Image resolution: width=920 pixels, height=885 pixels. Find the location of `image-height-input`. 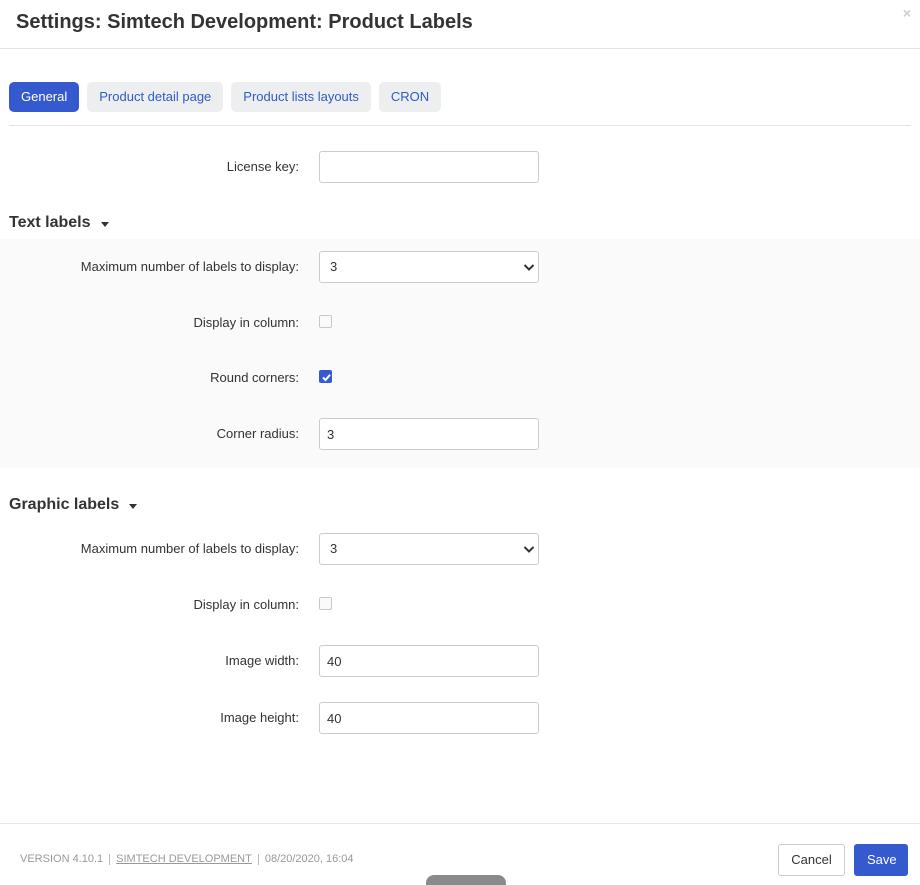

image-height-input is located at coordinates (429, 718).